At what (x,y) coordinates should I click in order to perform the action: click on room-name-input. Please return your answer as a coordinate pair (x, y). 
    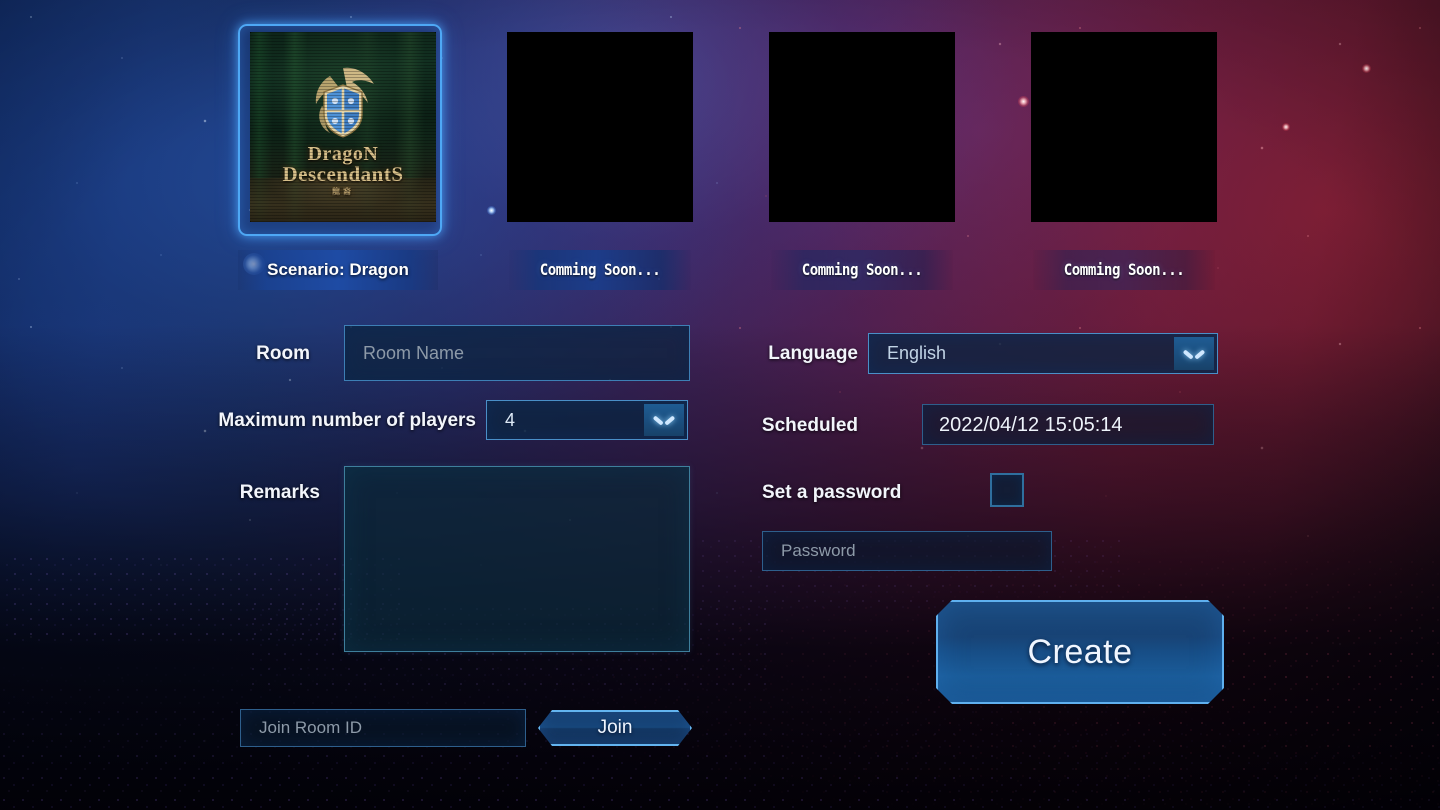
    Looking at the image, I should click on (517, 353).